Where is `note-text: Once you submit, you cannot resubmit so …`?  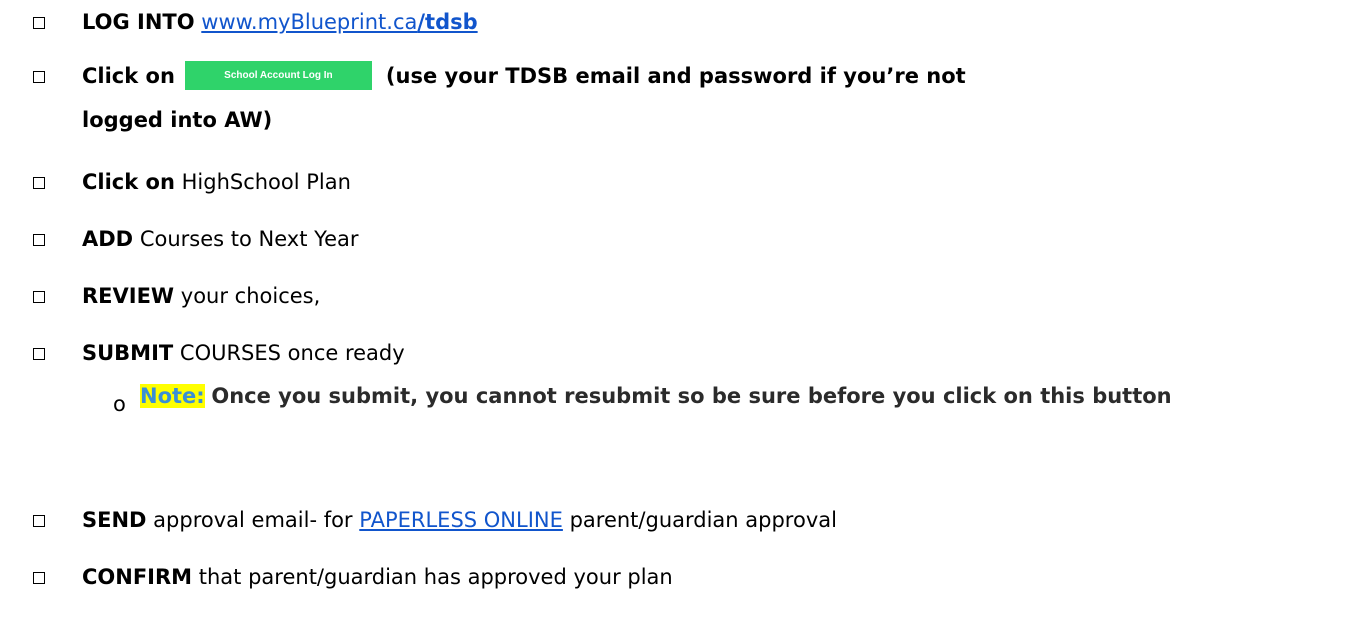 note-text: Once you submit, you cannot resubmit so … is located at coordinates (691, 396).